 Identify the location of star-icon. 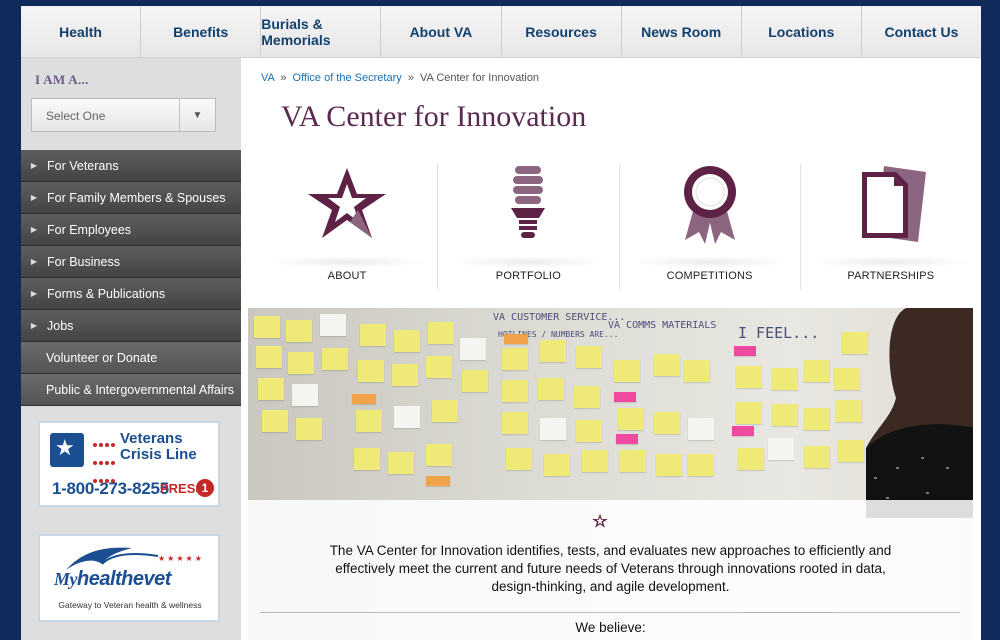
(347, 203).